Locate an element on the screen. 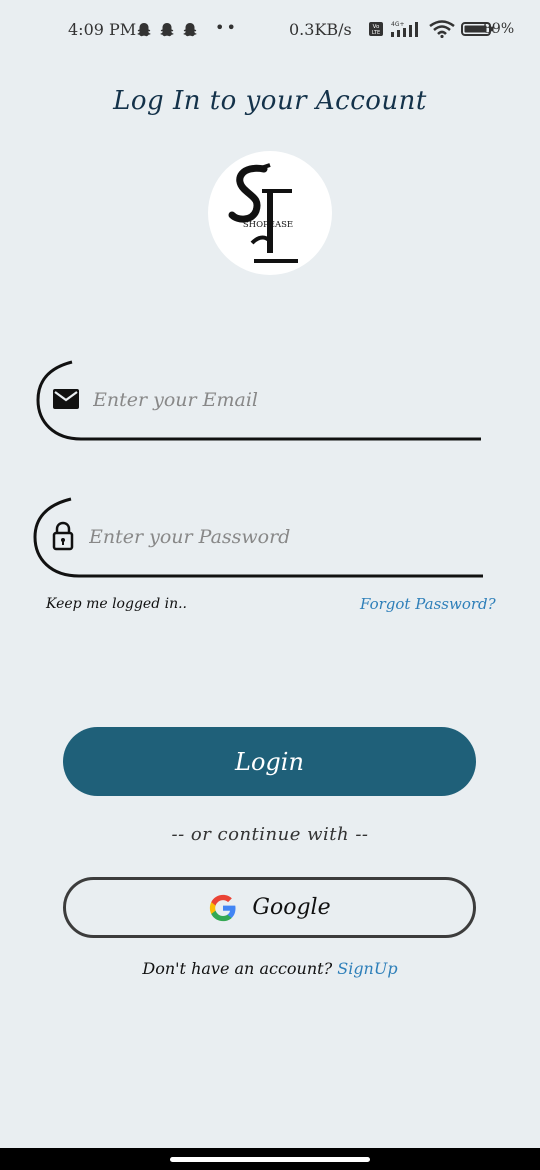  forgot-password-link: Forgot Password? is located at coordinates (428, 604).